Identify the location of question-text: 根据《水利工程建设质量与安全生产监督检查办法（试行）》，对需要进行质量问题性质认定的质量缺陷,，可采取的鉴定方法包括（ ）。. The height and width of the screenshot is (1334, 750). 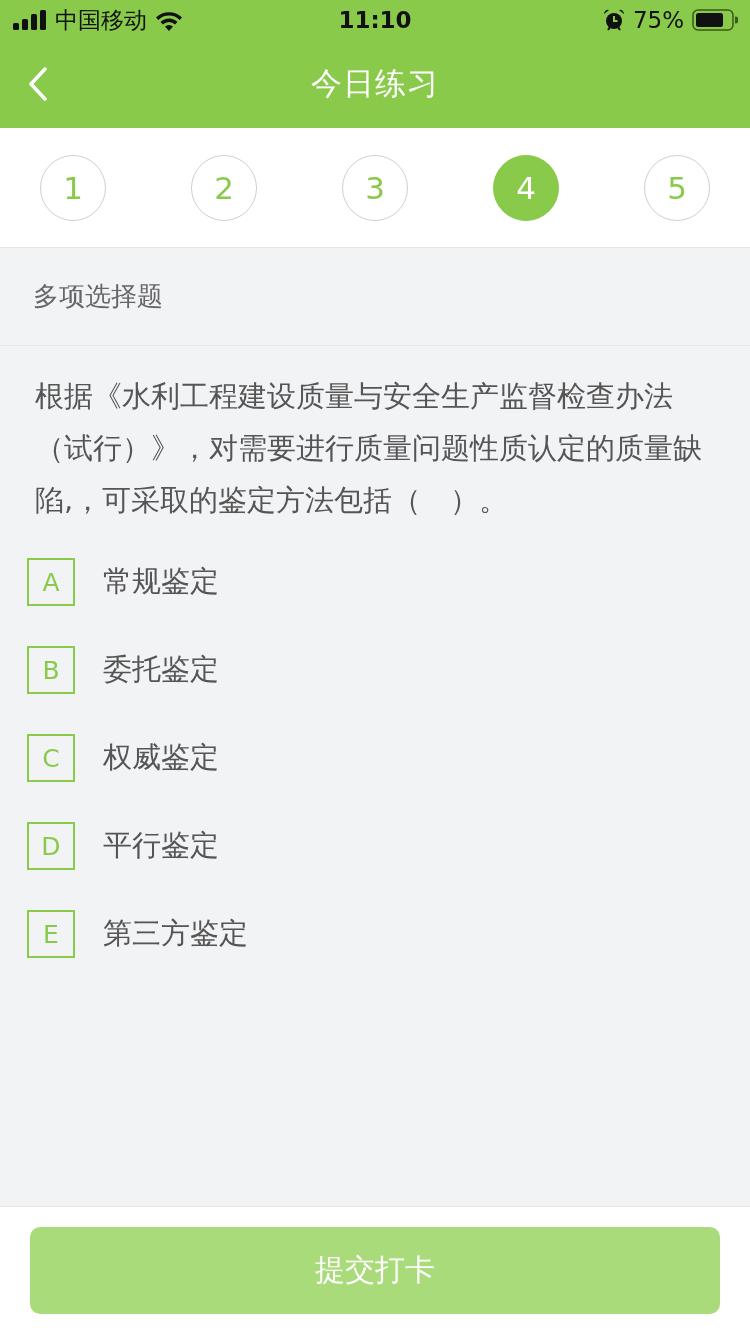
(368, 448).